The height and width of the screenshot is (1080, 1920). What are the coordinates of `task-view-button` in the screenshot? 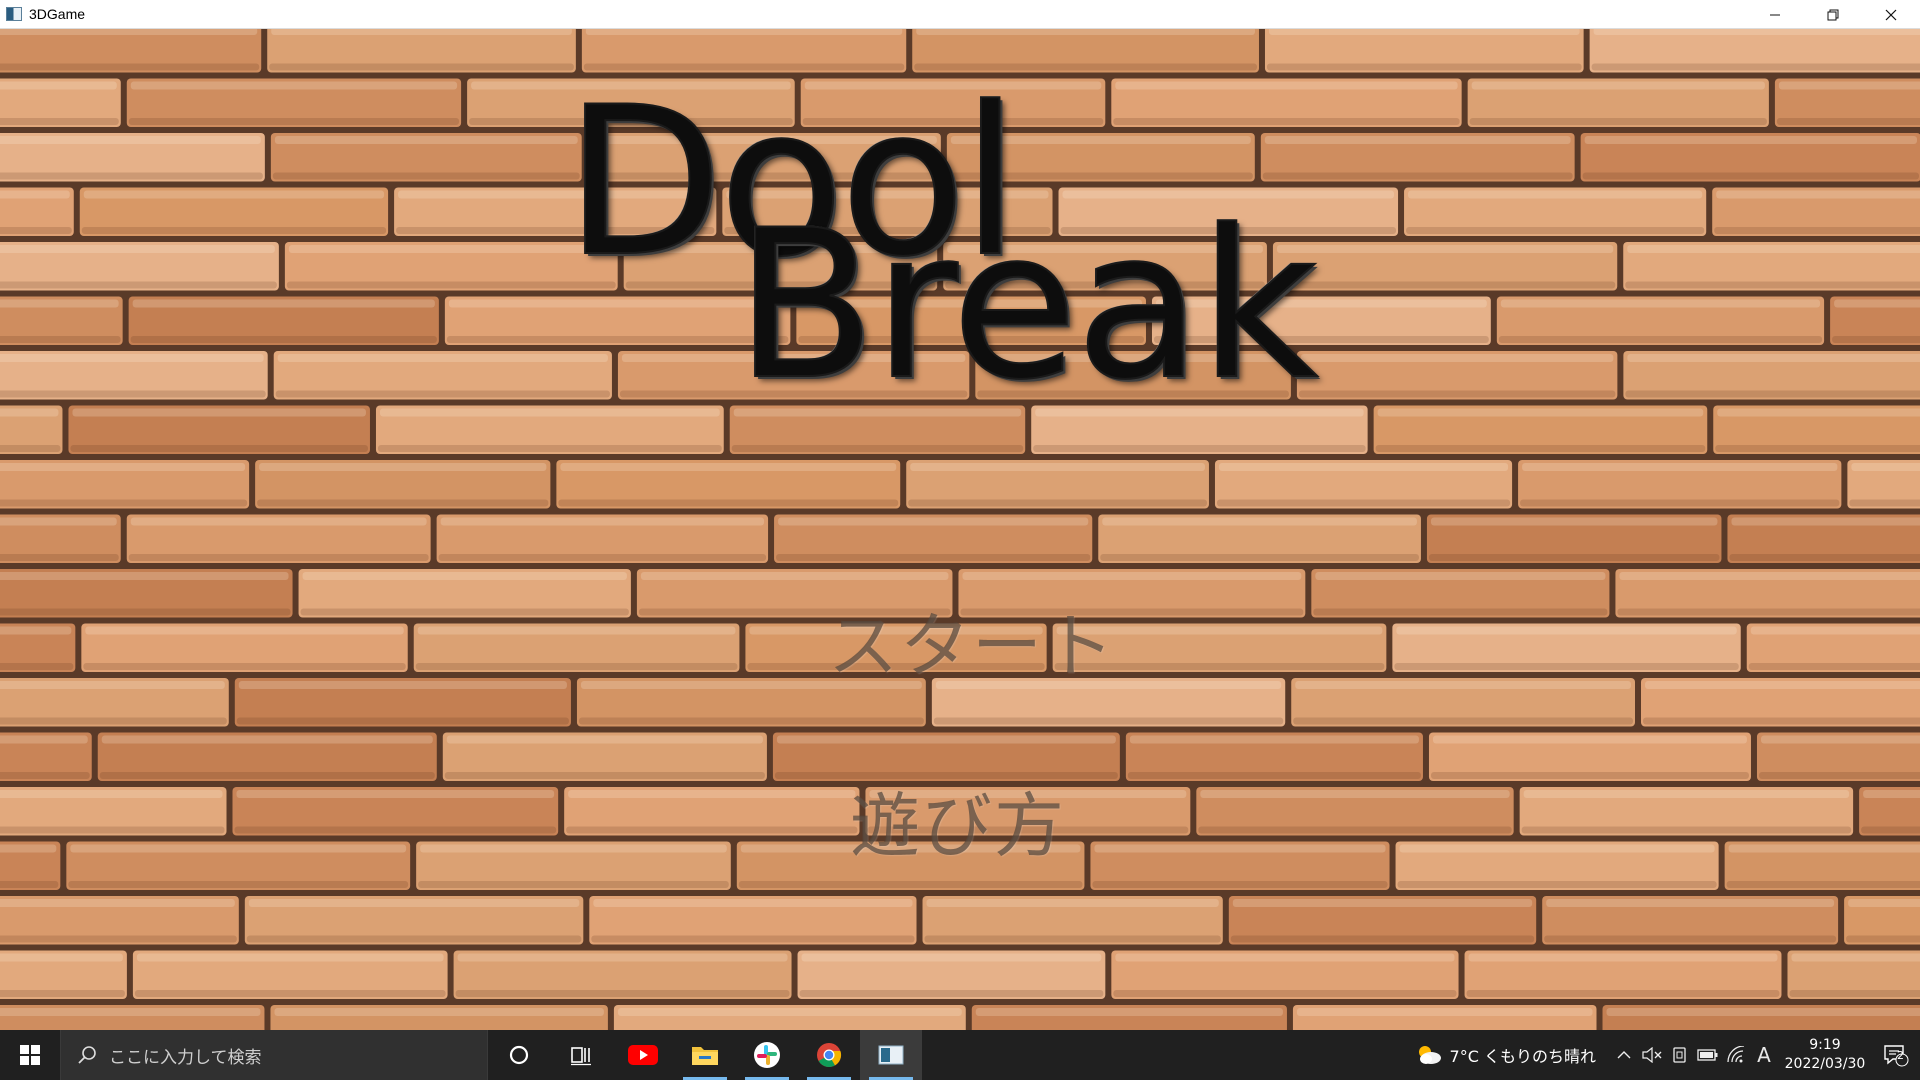 It's located at (581, 1055).